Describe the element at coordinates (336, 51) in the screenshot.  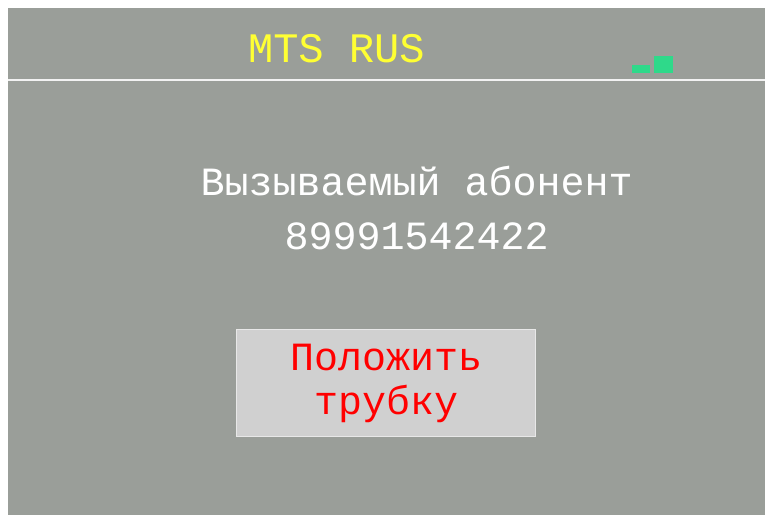
I see `operator-name: MTS RUS` at that location.